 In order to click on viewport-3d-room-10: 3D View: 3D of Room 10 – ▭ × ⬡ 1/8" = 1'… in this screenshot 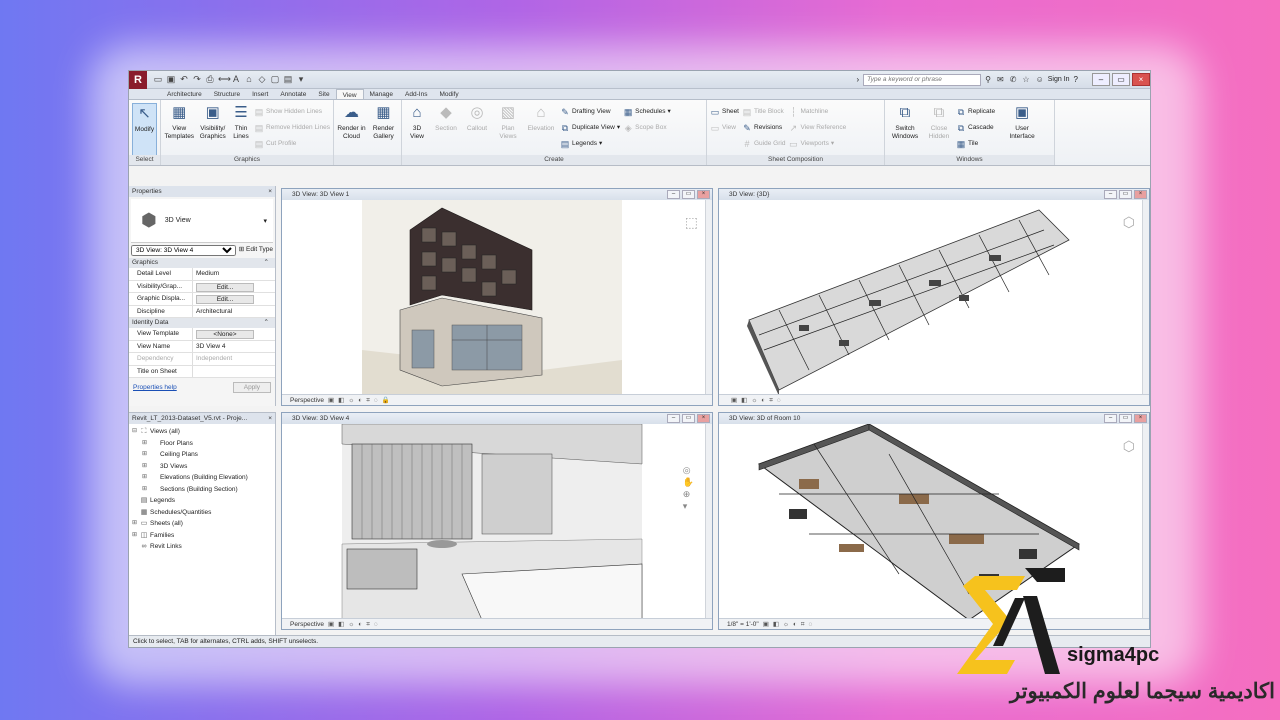, I will do `click(934, 521)`.